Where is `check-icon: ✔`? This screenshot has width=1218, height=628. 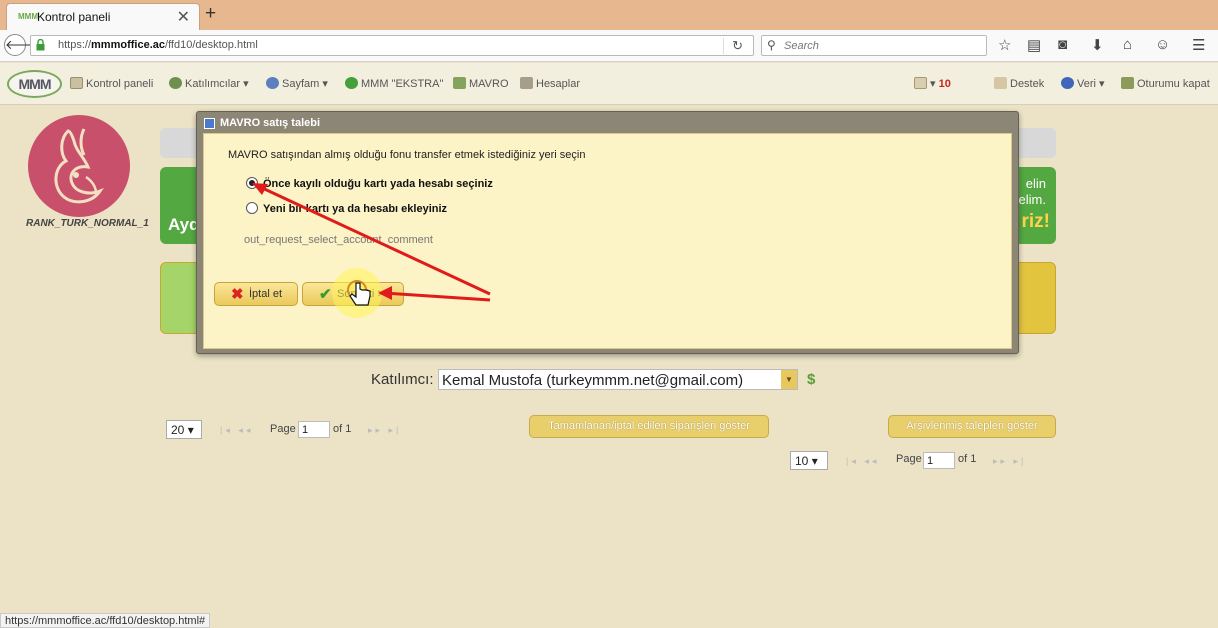 check-icon: ✔ is located at coordinates (325, 294).